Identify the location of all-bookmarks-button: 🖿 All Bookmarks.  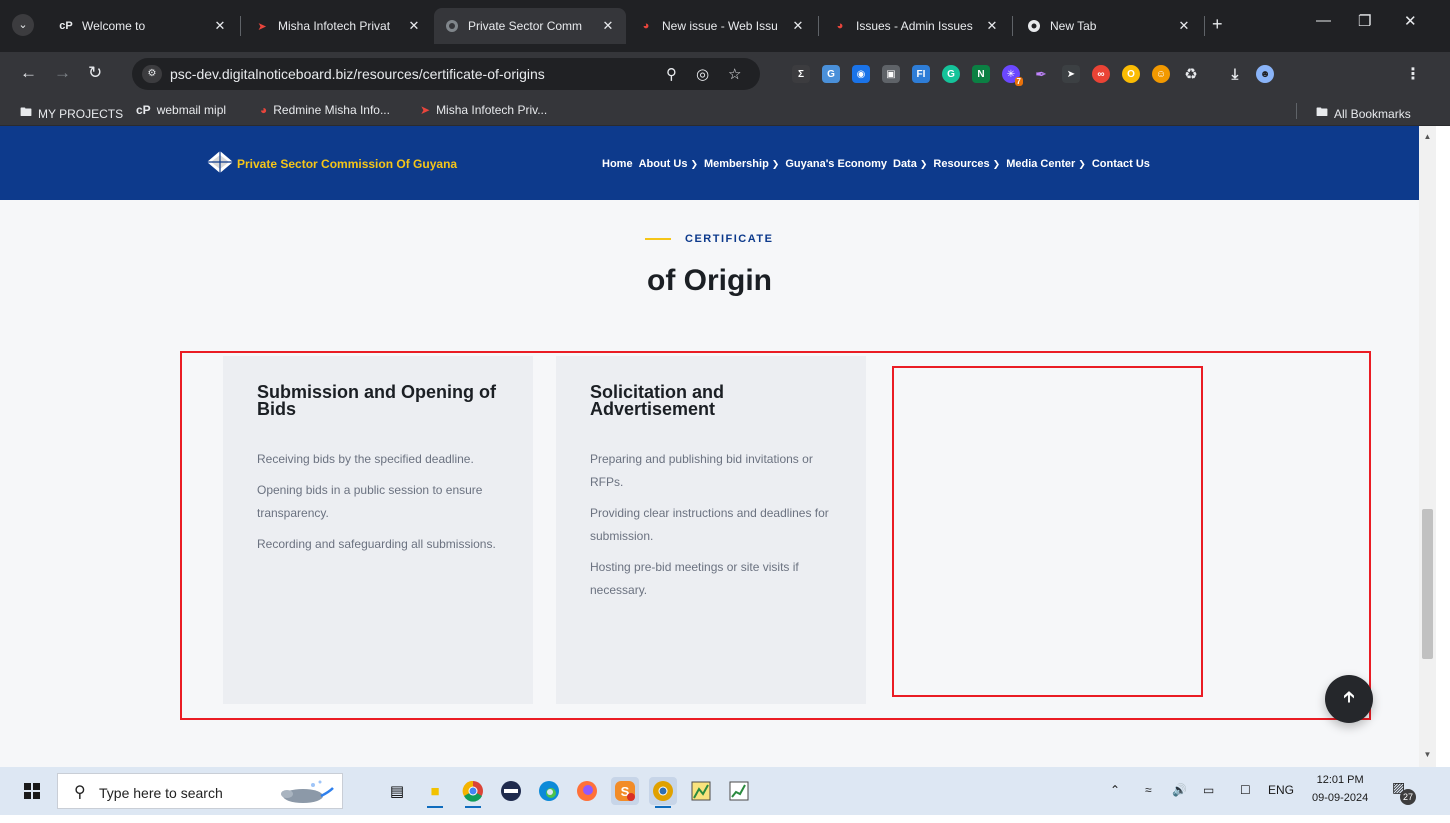
(1363, 113).